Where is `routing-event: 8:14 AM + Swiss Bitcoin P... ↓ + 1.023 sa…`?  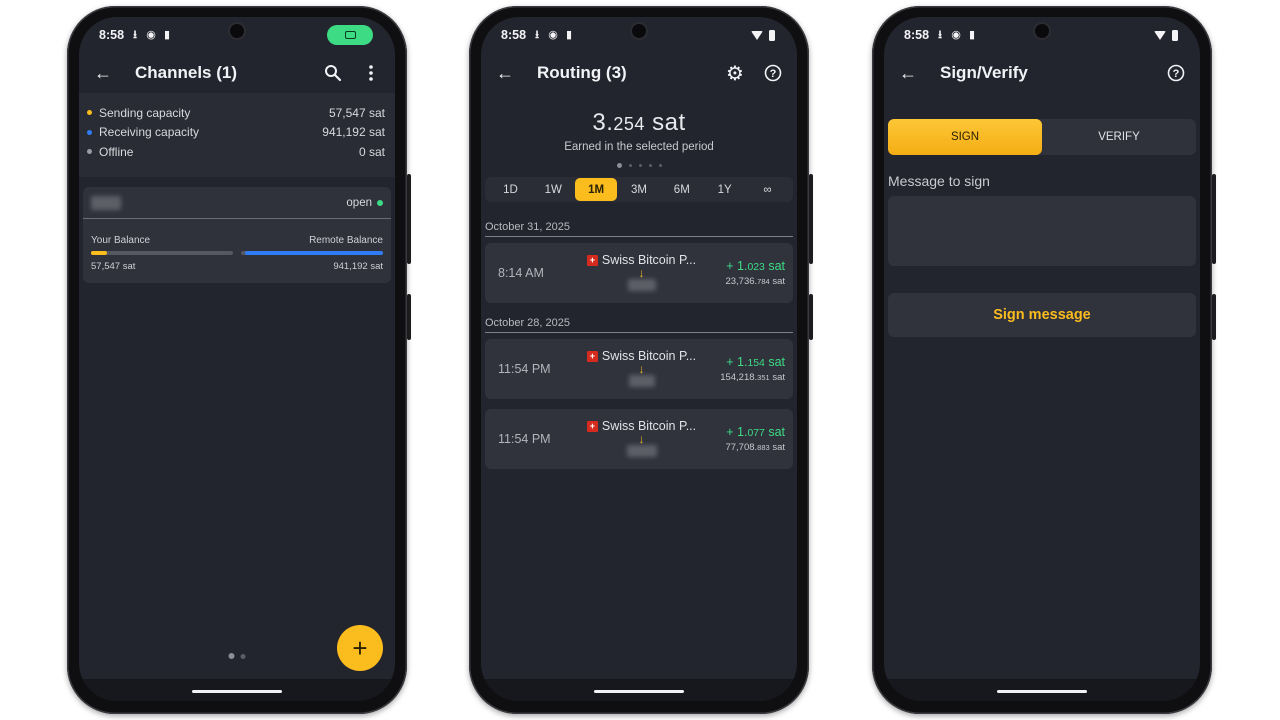 routing-event: 8:14 AM + Swiss Bitcoin P... ↓ + 1.023 sa… is located at coordinates (639, 273).